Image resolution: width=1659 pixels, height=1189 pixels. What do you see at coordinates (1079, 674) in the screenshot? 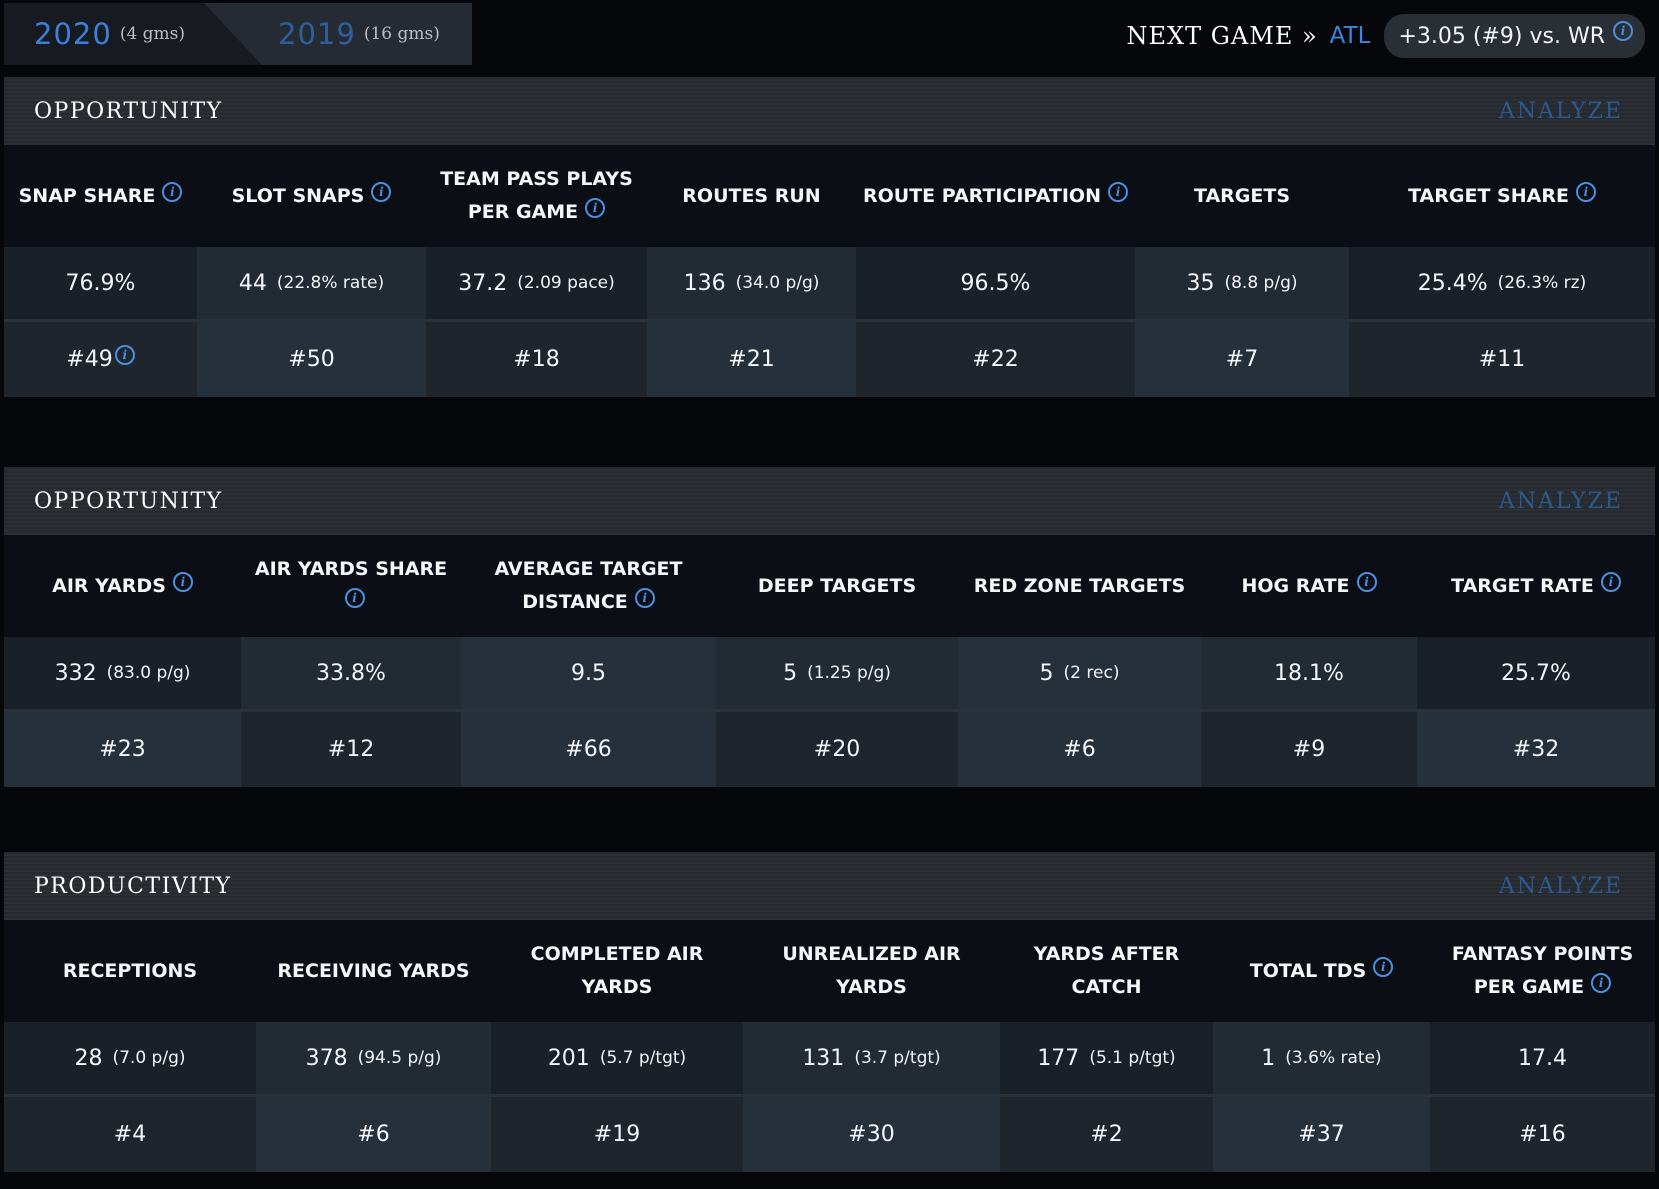
I see `stat-value: 5 (2 rec)` at bounding box center [1079, 674].